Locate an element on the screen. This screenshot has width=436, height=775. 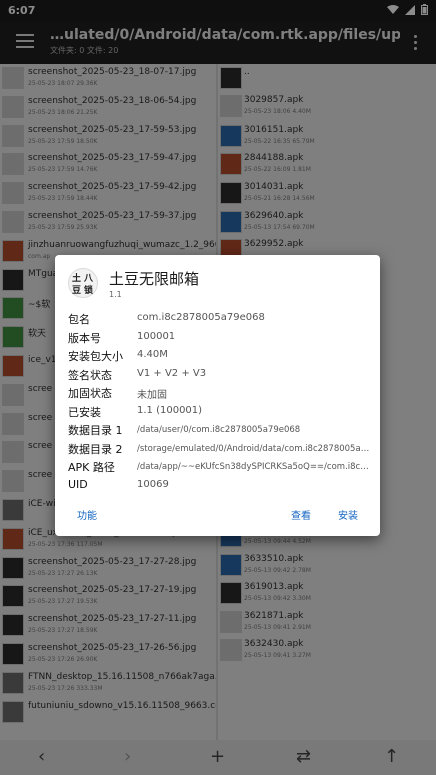
info-row-package: 包名 com.i8c2878005a79e068 is located at coordinates (166, 319).